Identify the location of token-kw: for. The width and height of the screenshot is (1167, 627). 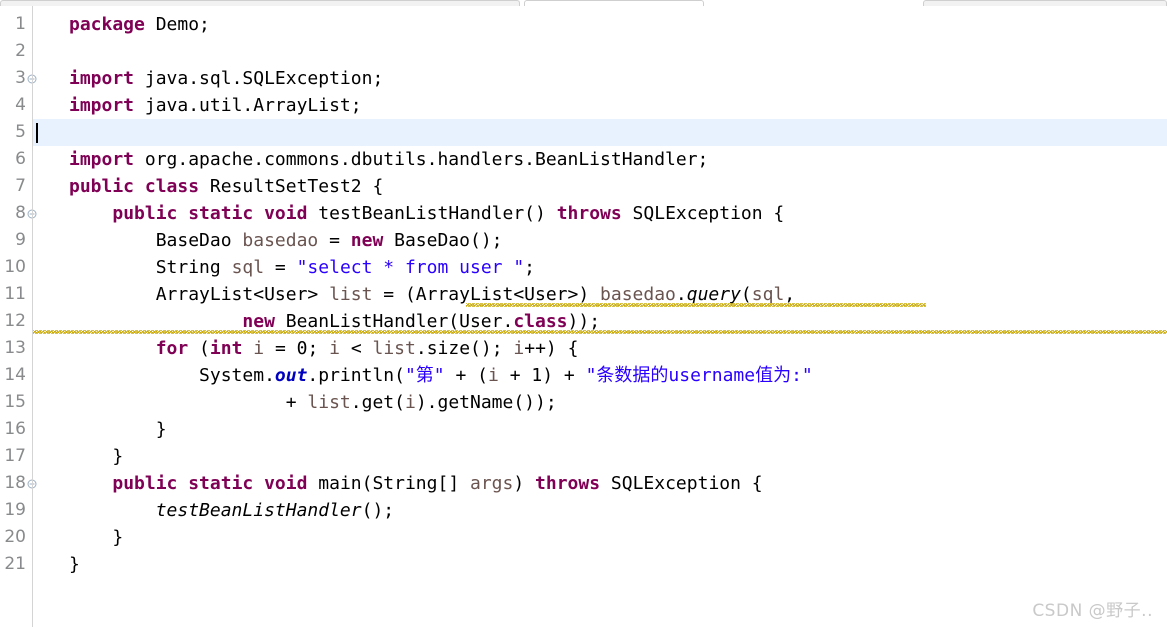
(172, 348).